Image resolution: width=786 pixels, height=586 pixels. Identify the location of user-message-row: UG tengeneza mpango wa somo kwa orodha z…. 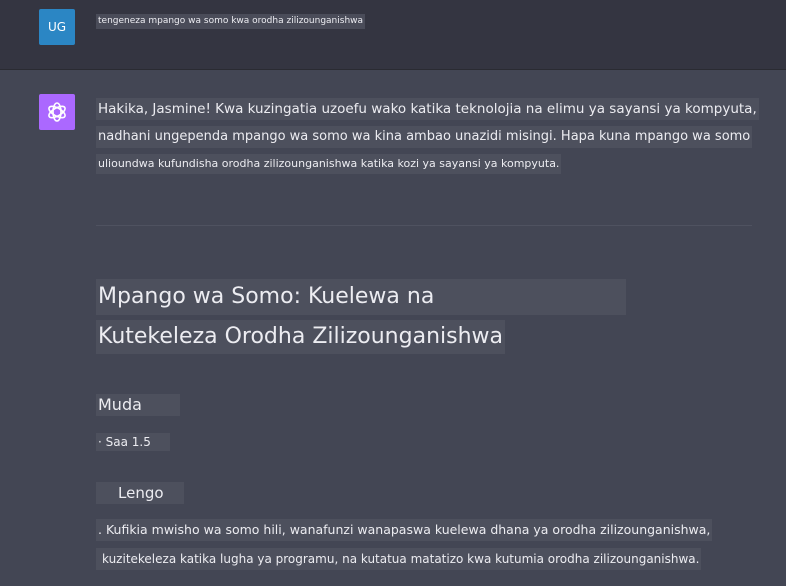
(393, 35).